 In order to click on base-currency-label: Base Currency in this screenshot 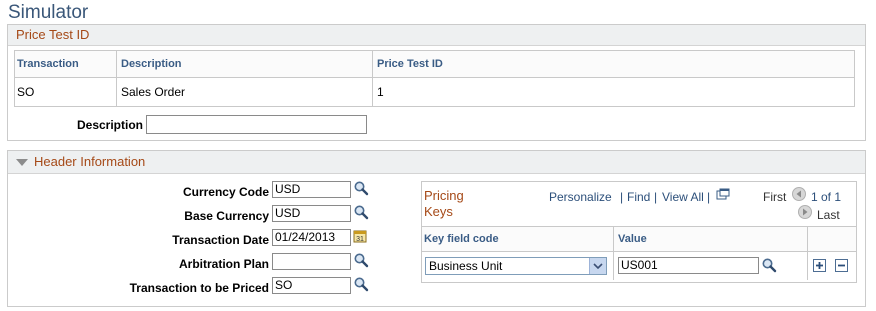, I will do `click(226, 216)`.